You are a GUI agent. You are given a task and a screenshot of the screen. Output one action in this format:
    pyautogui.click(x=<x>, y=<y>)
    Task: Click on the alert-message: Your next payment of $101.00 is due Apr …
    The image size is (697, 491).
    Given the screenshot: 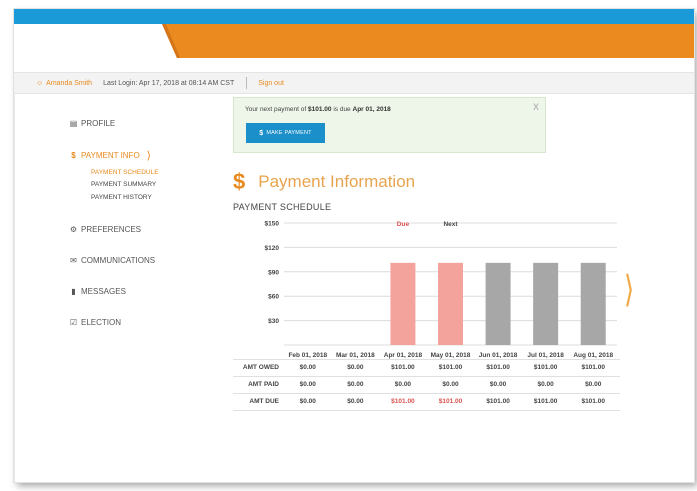 What is the action you would take?
    pyautogui.click(x=318, y=109)
    